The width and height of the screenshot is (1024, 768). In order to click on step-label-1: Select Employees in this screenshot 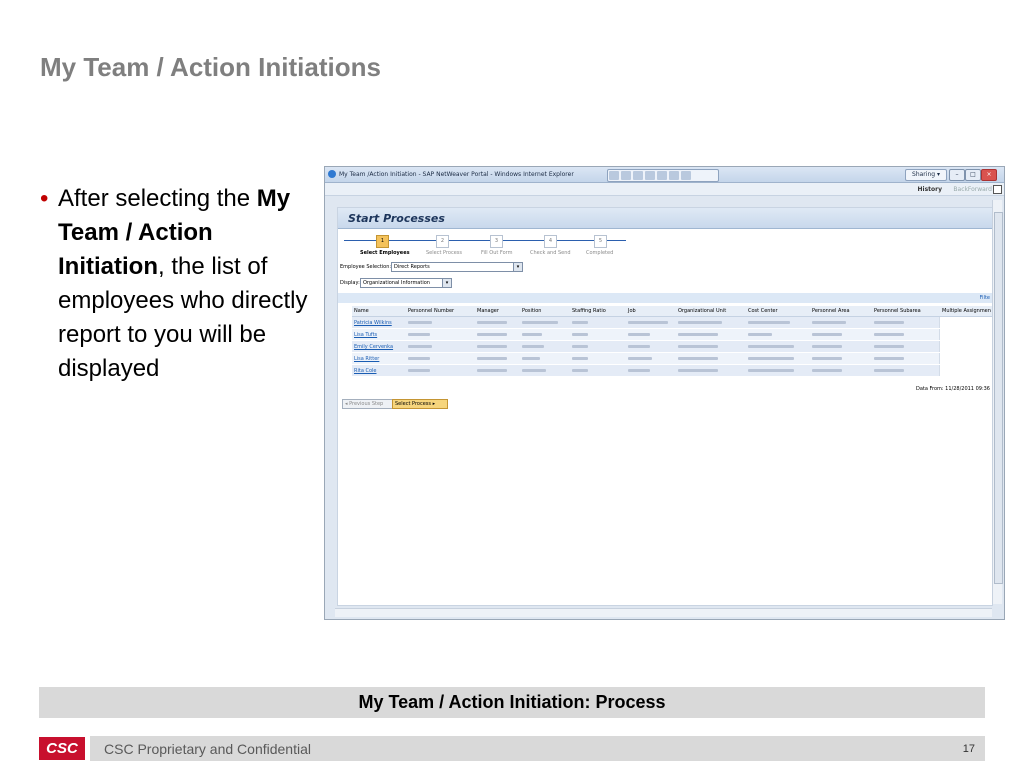, I will do `click(385, 253)`.